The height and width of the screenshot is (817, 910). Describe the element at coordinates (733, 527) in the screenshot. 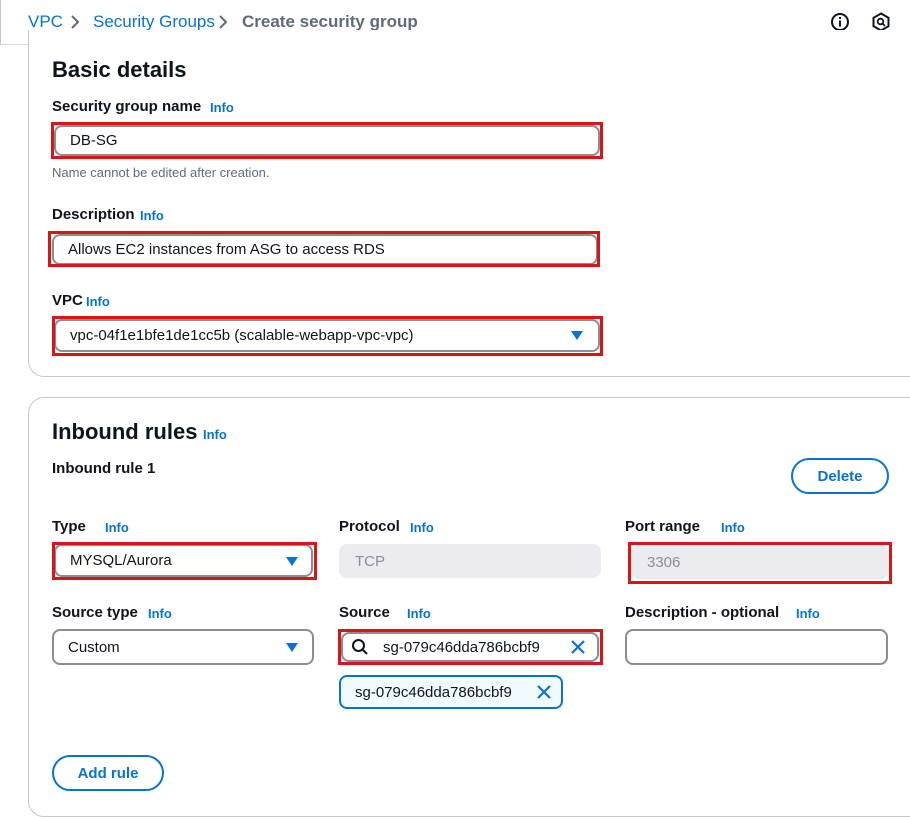

I see `port-range-info-link: Info` at that location.